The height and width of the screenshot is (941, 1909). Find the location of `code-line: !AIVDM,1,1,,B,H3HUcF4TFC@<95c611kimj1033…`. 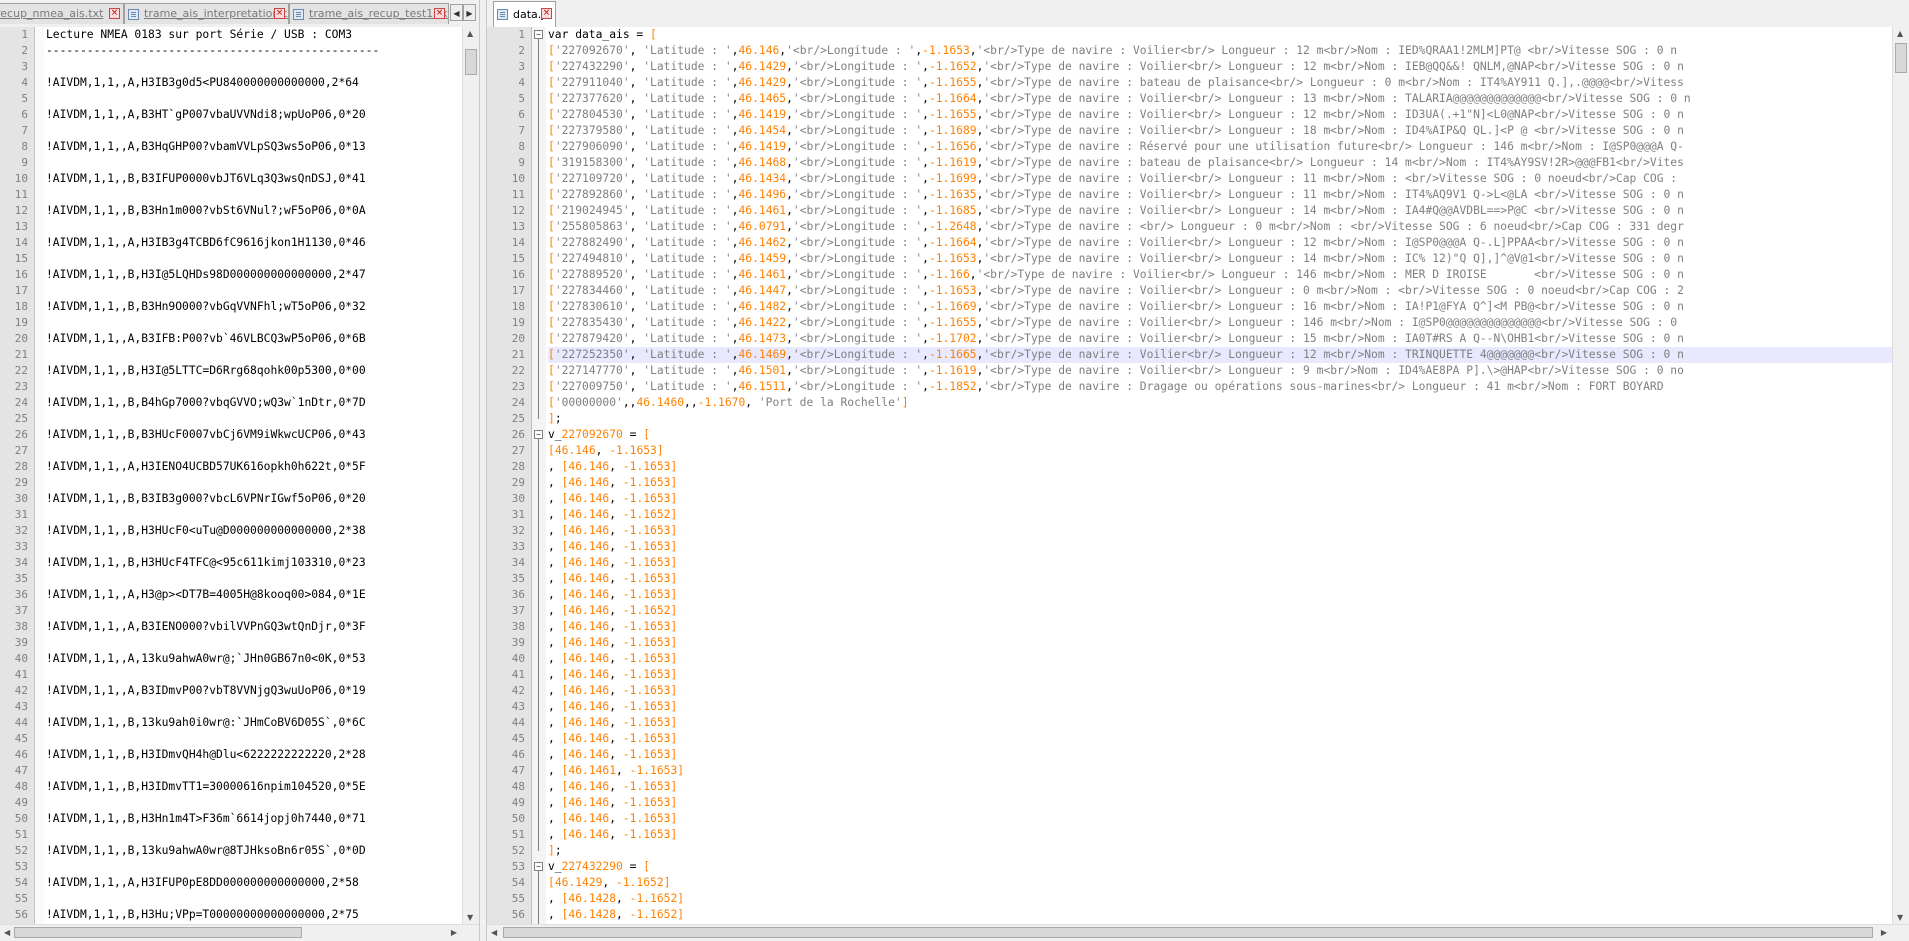

code-line: !AIVDM,1,1,,B,H3HUcF4TFC@<95c611kimj1033… is located at coordinates (206, 562).